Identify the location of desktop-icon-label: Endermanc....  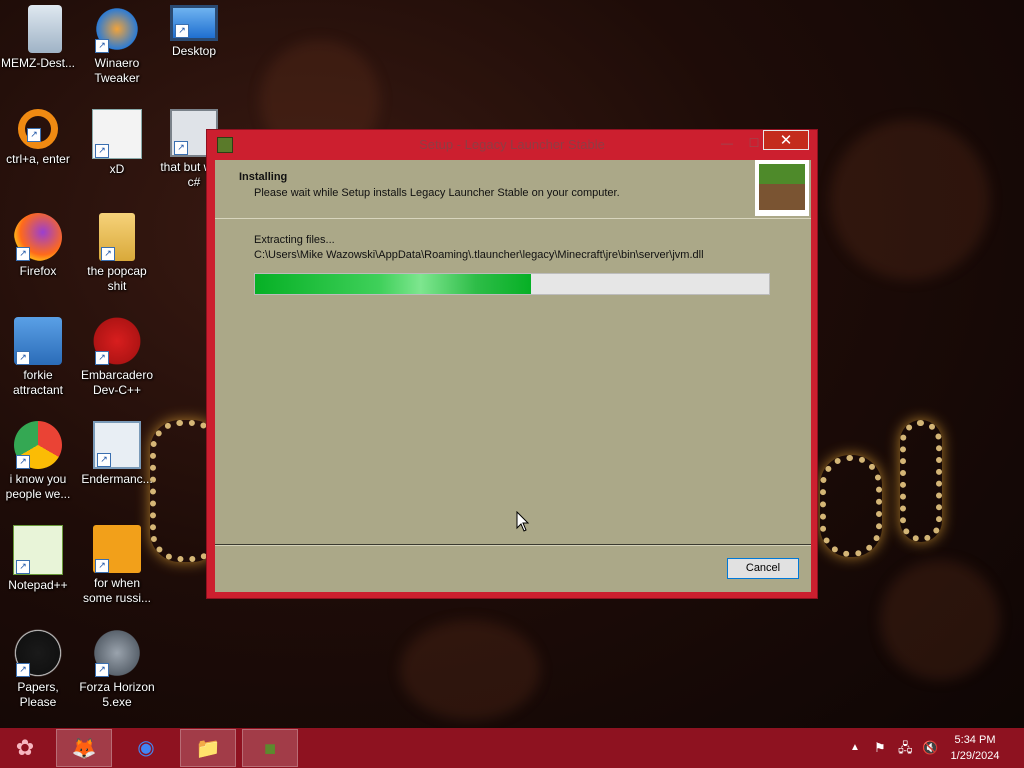
(117, 479).